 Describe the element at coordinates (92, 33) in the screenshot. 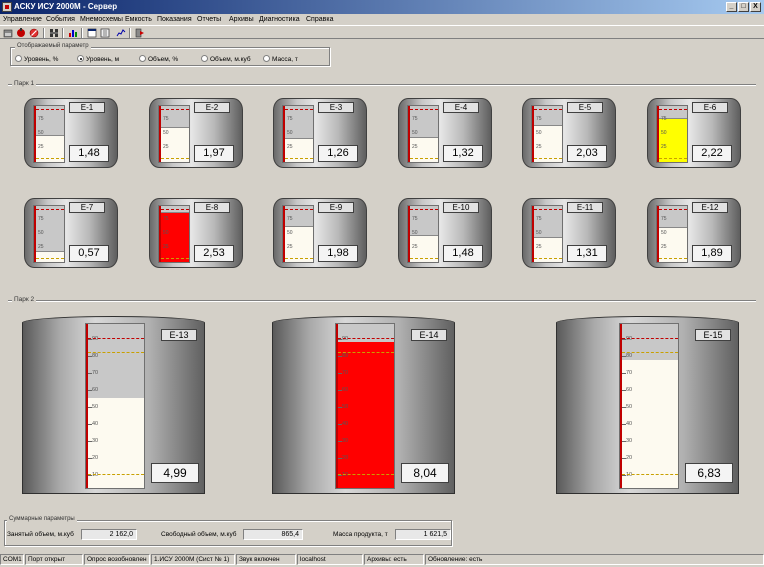

I see `window-icon` at that location.